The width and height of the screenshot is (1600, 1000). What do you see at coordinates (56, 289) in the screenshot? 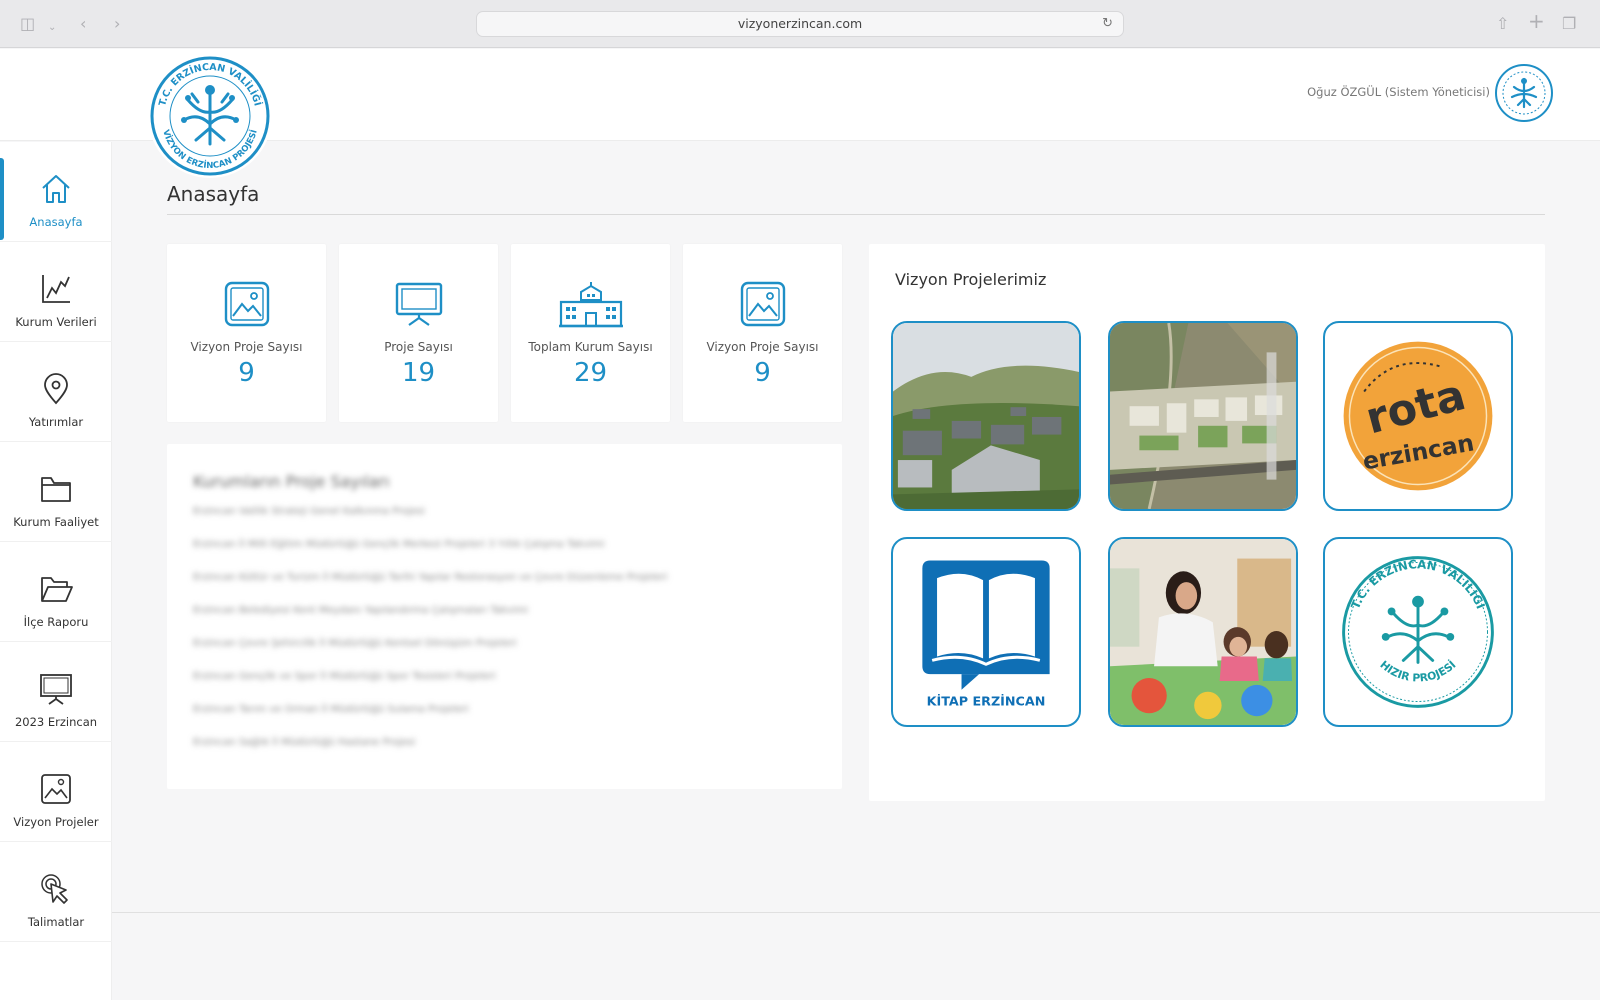
I see `line-chart-icon` at bounding box center [56, 289].